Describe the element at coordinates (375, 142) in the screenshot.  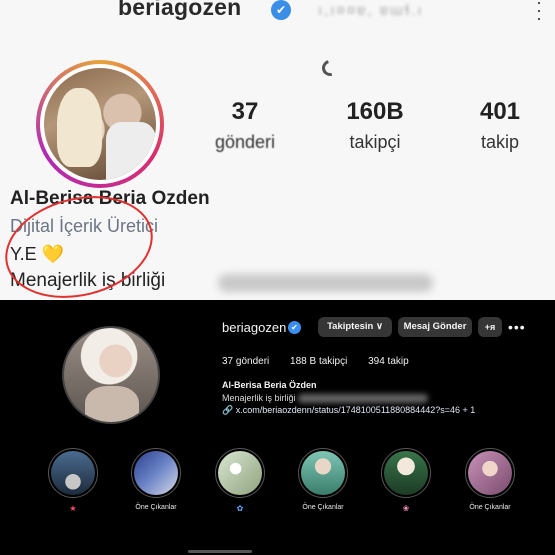
I see `stat-followers-label: takipçi` at that location.